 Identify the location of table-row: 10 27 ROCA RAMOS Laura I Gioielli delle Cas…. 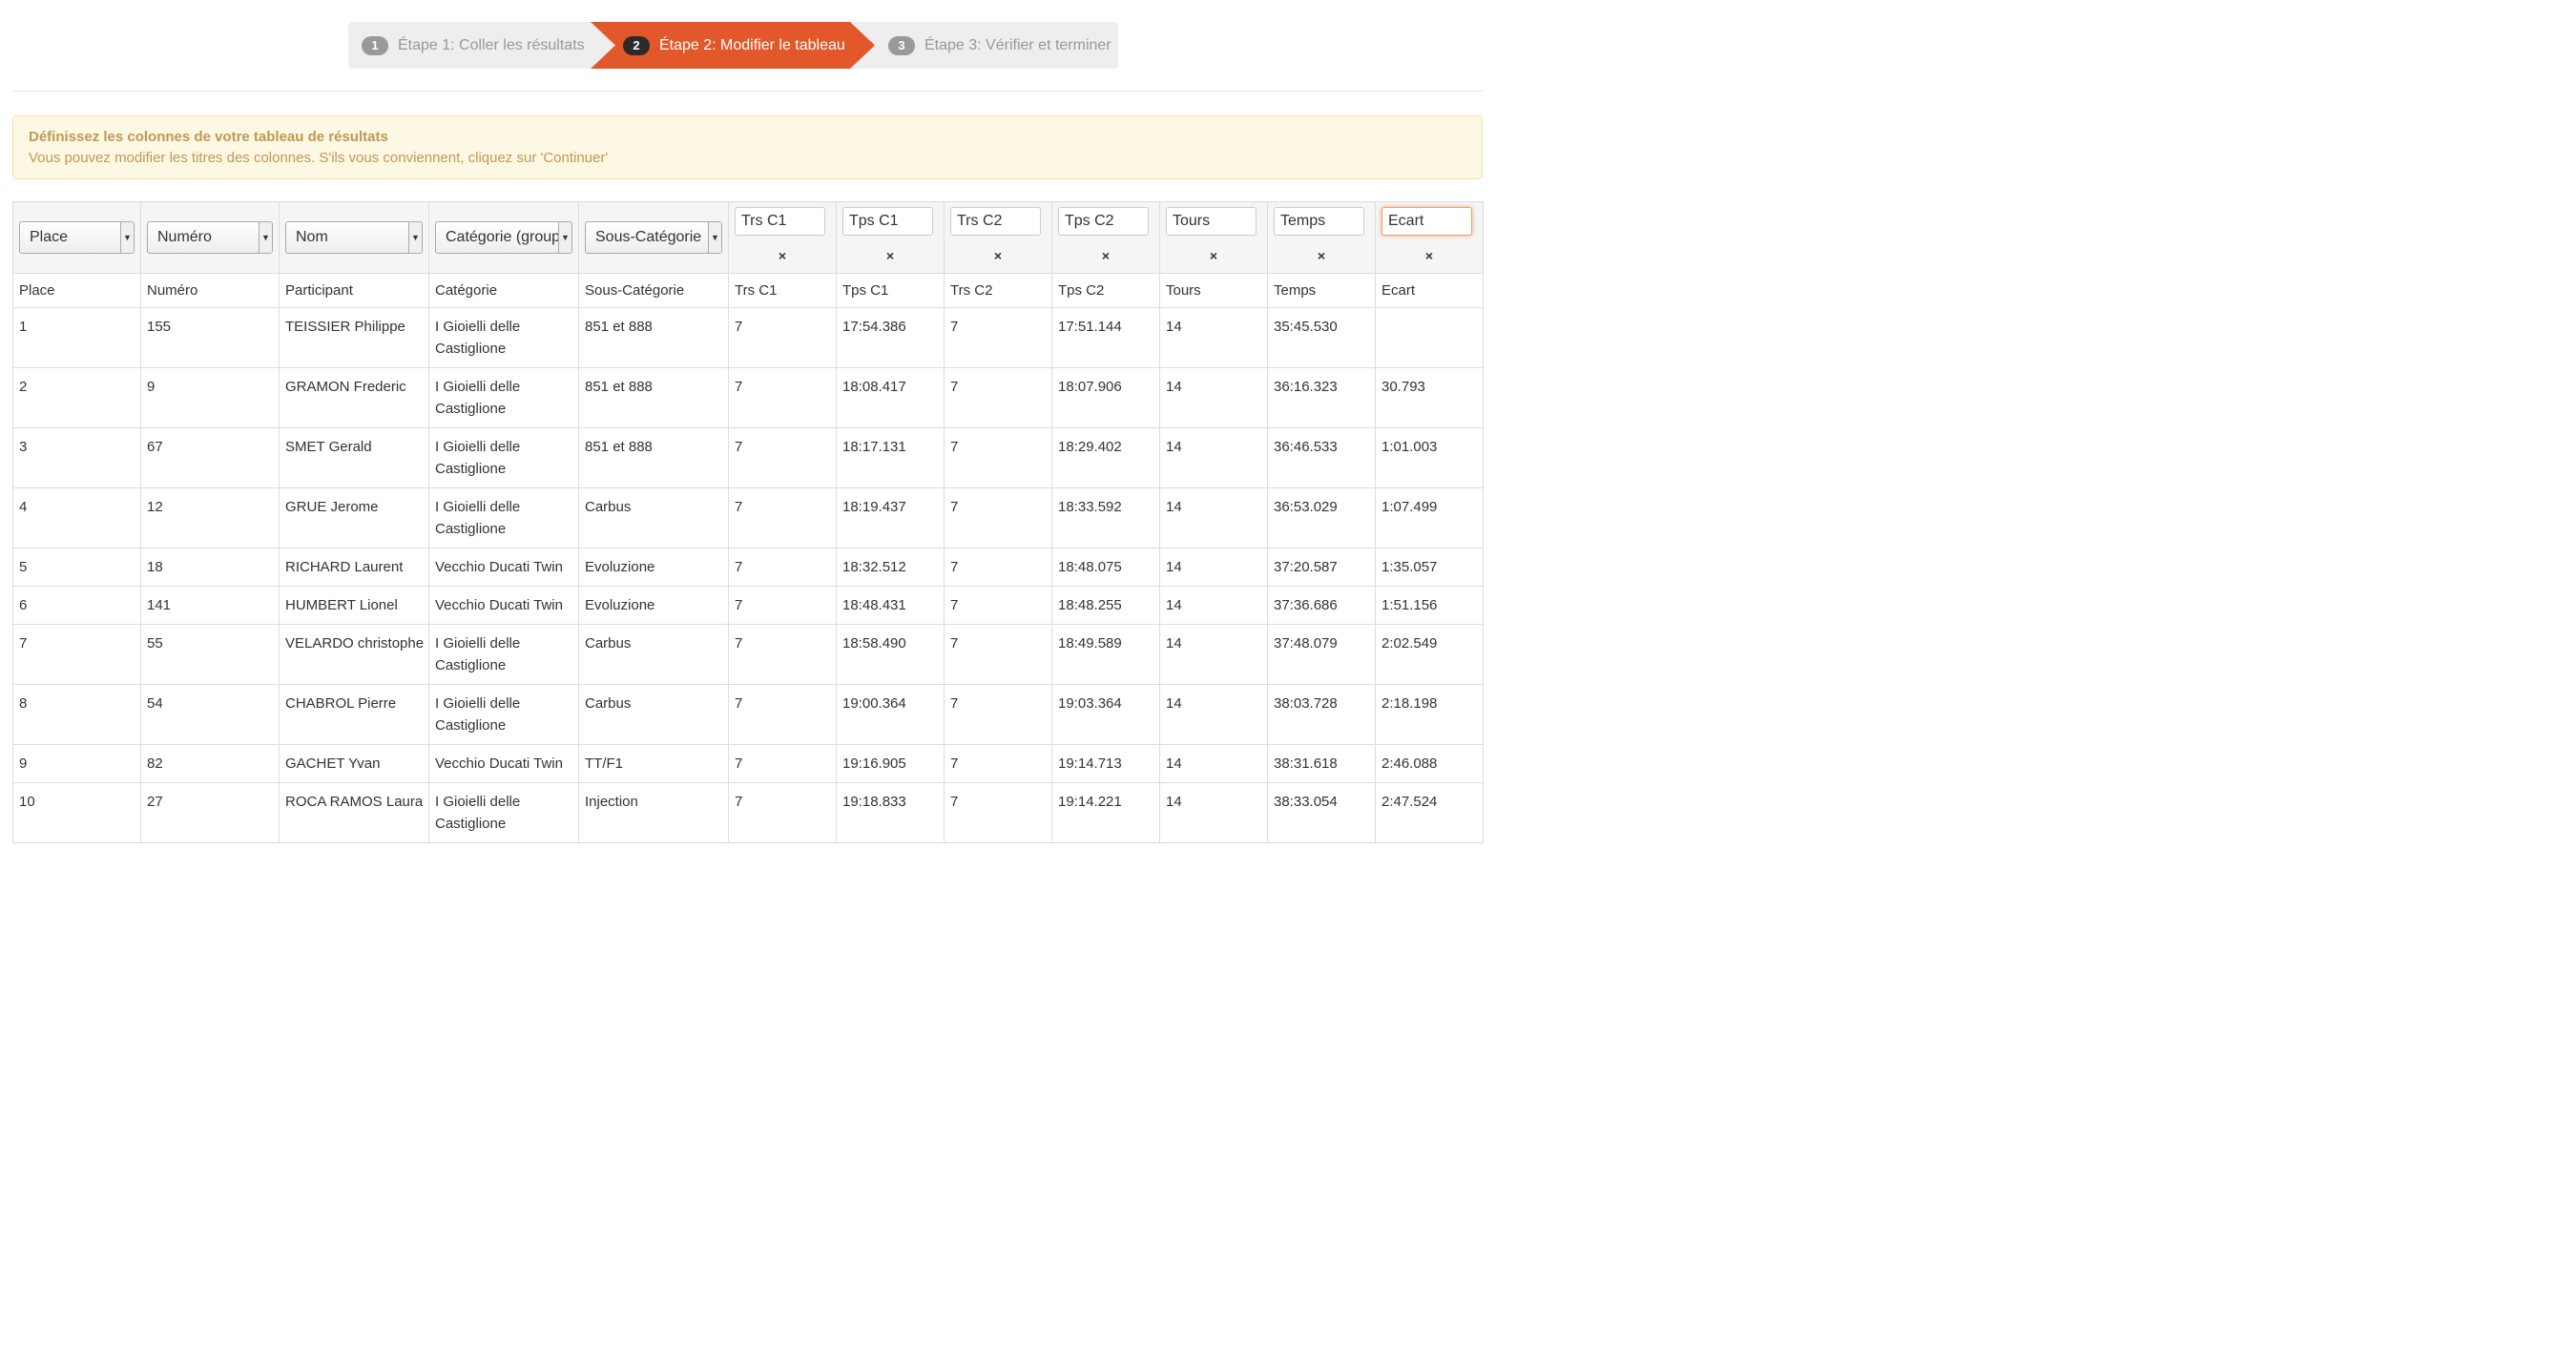
(748, 812).